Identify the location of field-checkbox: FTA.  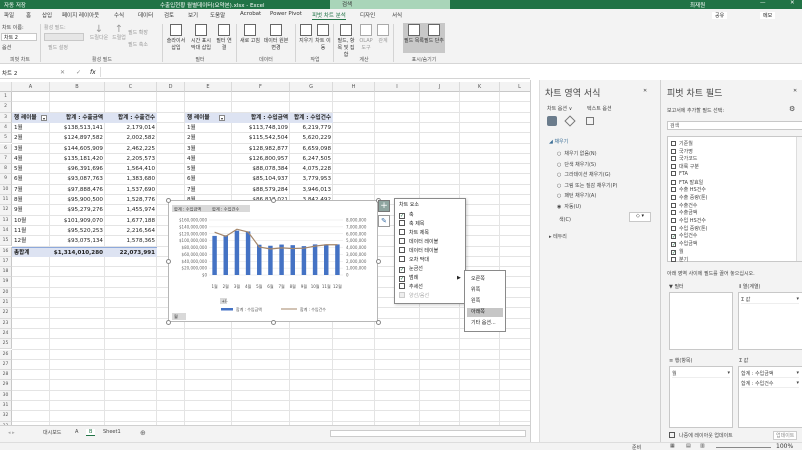
(679, 173).